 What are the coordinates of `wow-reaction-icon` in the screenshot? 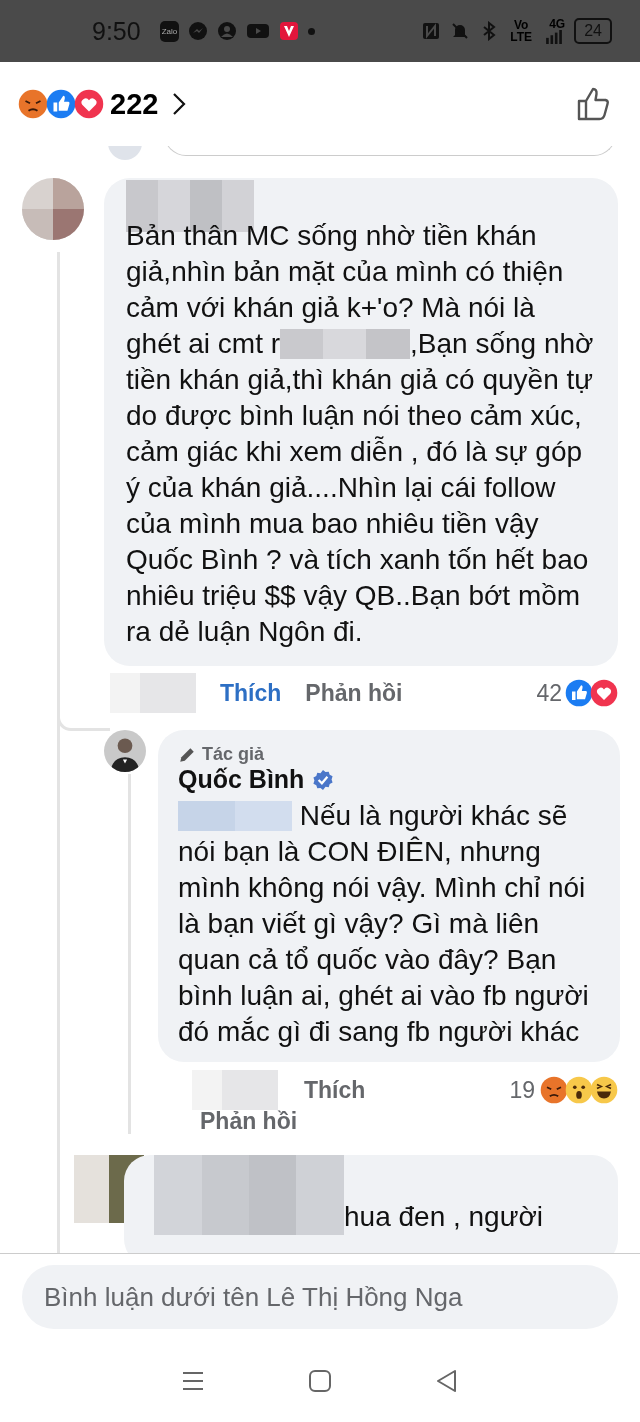 It's located at (579, 1090).